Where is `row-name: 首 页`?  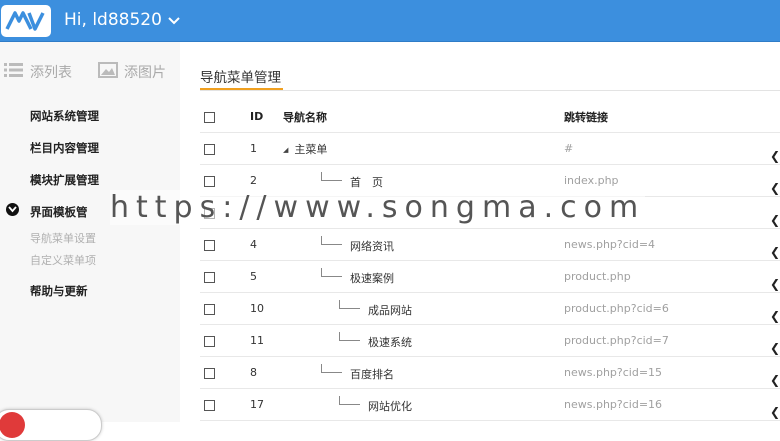
row-name: 首 页 is located at coordinates (366, 182).